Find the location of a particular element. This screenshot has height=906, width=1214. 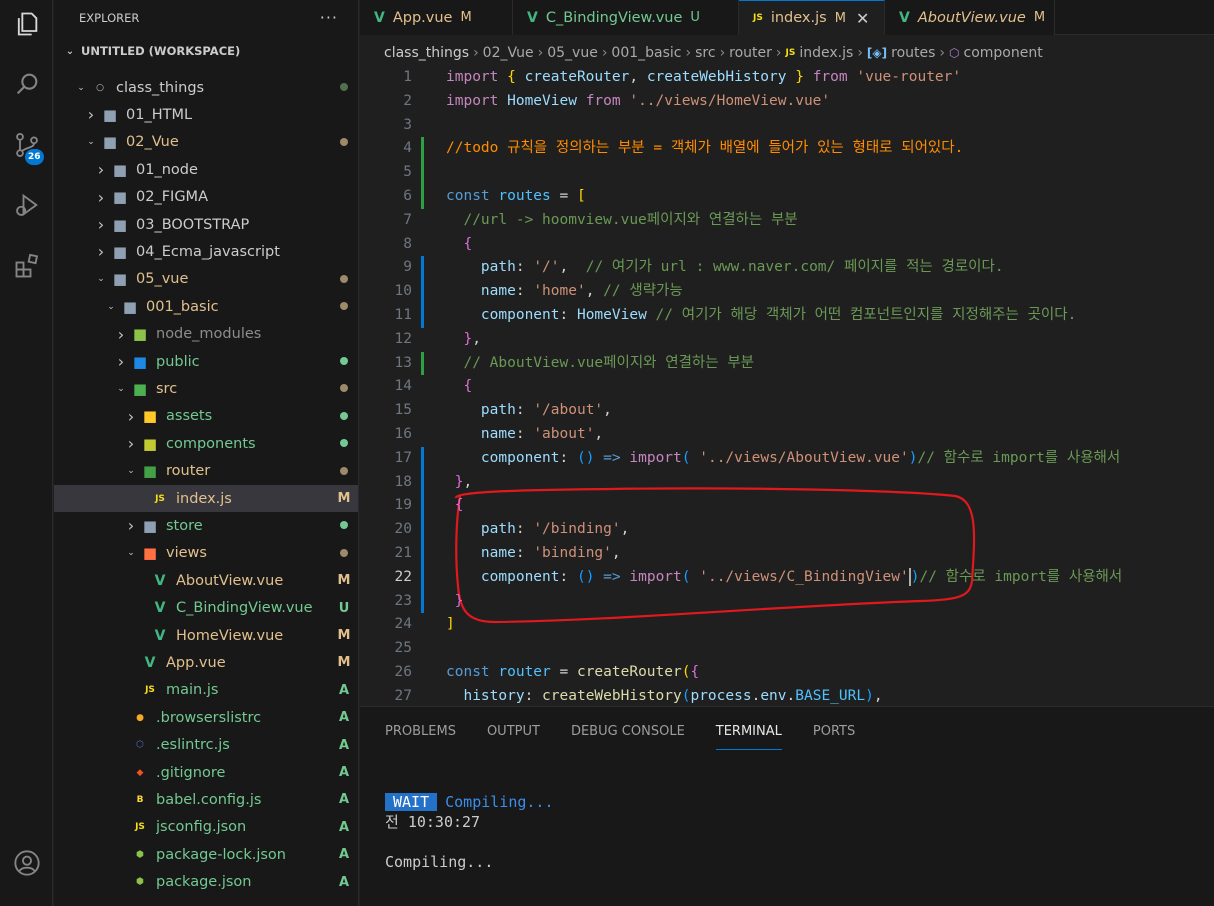

breadcrumb-item: class_things is located at coordinates (426, 53).